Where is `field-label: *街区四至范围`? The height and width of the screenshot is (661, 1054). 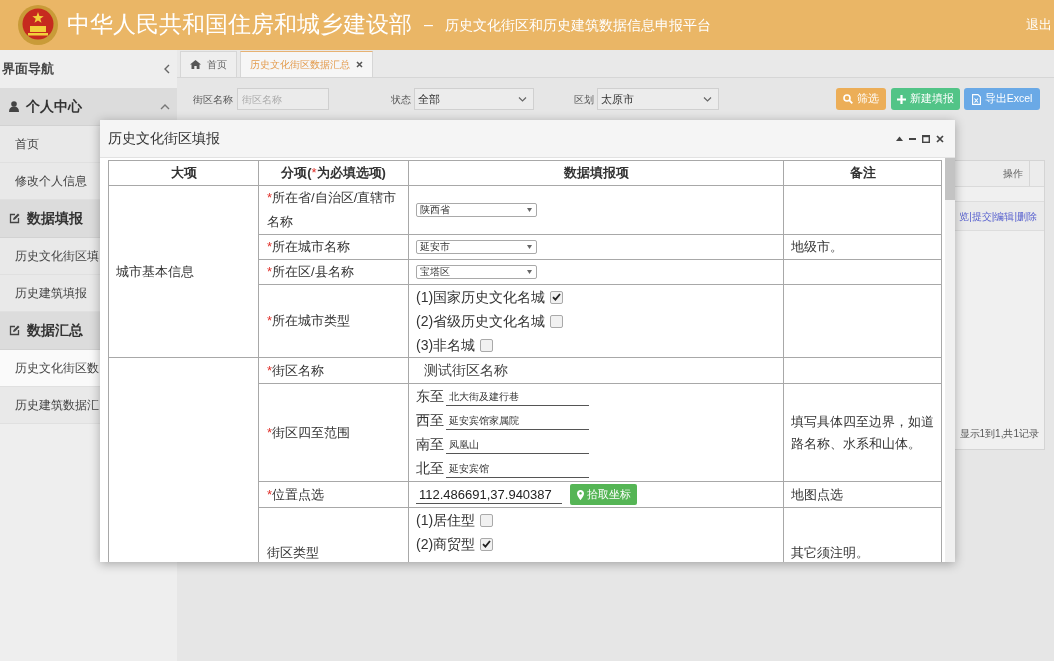 field-label: *街区四至范围 is located at coordinates (309, 432).